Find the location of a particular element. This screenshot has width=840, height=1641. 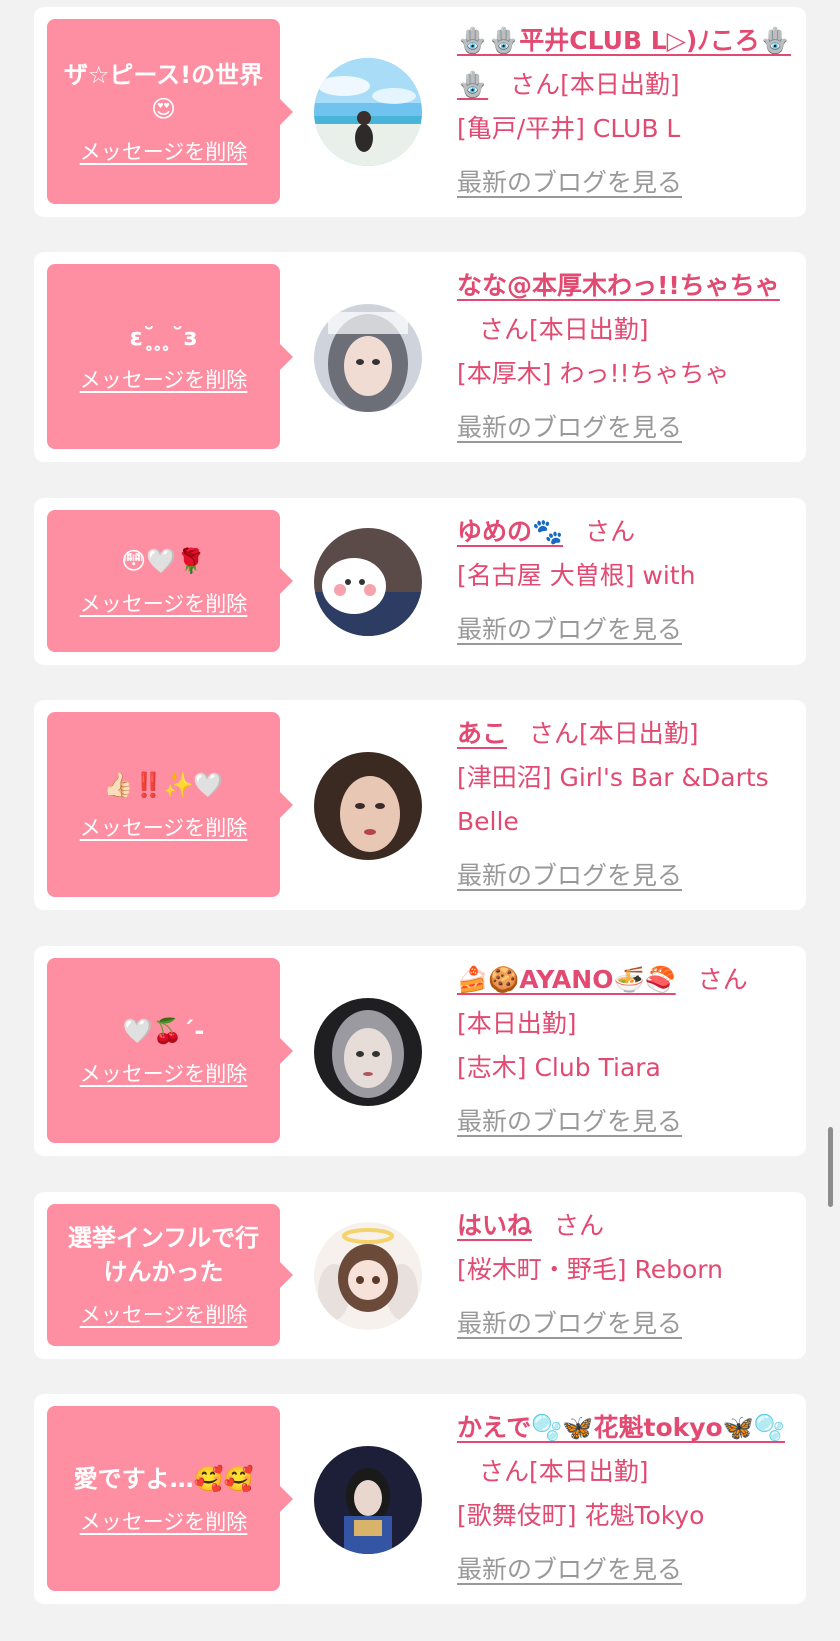

cast-name-link: はいね is located at coordinates (494, 1225).